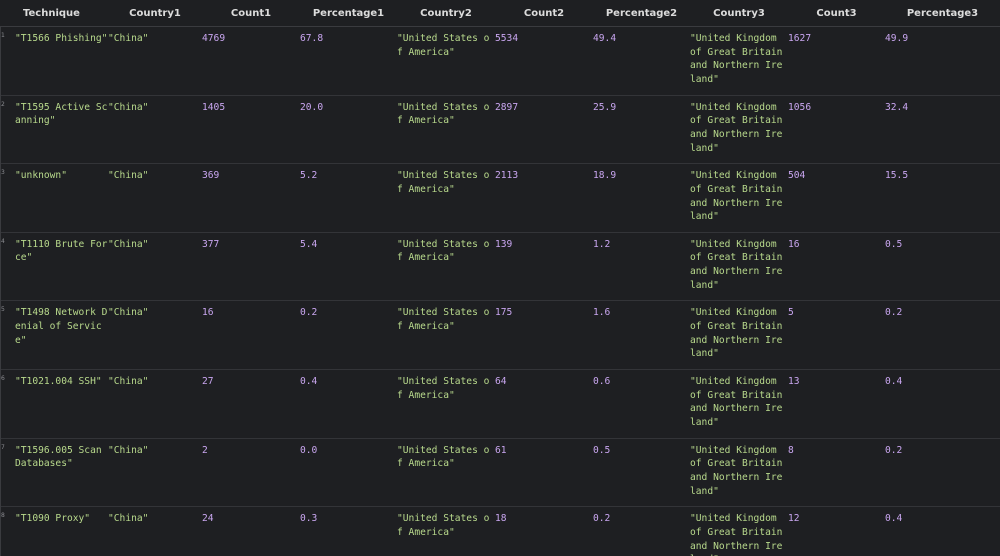  I want to click on column-header-percentage3: Percentage3, so click(942, 13).